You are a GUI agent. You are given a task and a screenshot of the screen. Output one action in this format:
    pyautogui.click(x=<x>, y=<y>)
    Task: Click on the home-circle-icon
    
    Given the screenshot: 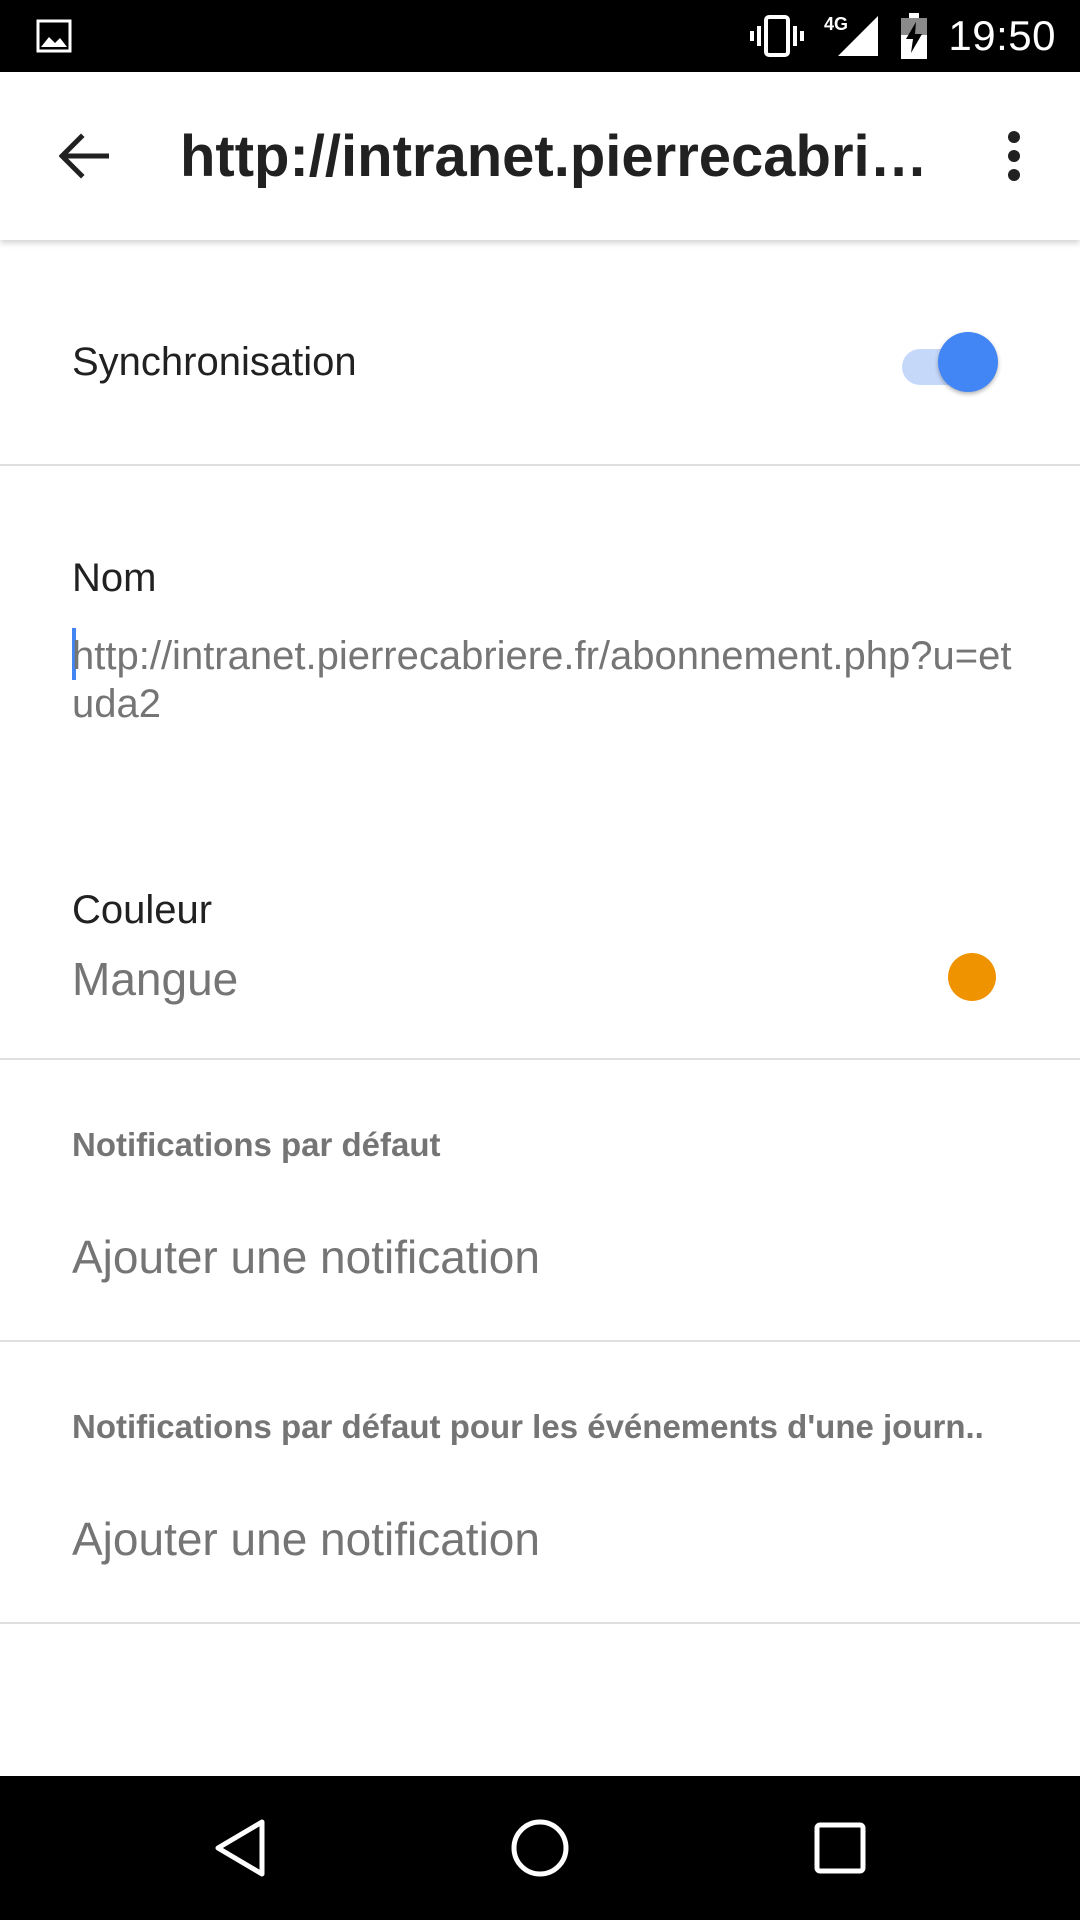 What is the action you would take?
    pyautogui.click(x=540, y=1848)
    